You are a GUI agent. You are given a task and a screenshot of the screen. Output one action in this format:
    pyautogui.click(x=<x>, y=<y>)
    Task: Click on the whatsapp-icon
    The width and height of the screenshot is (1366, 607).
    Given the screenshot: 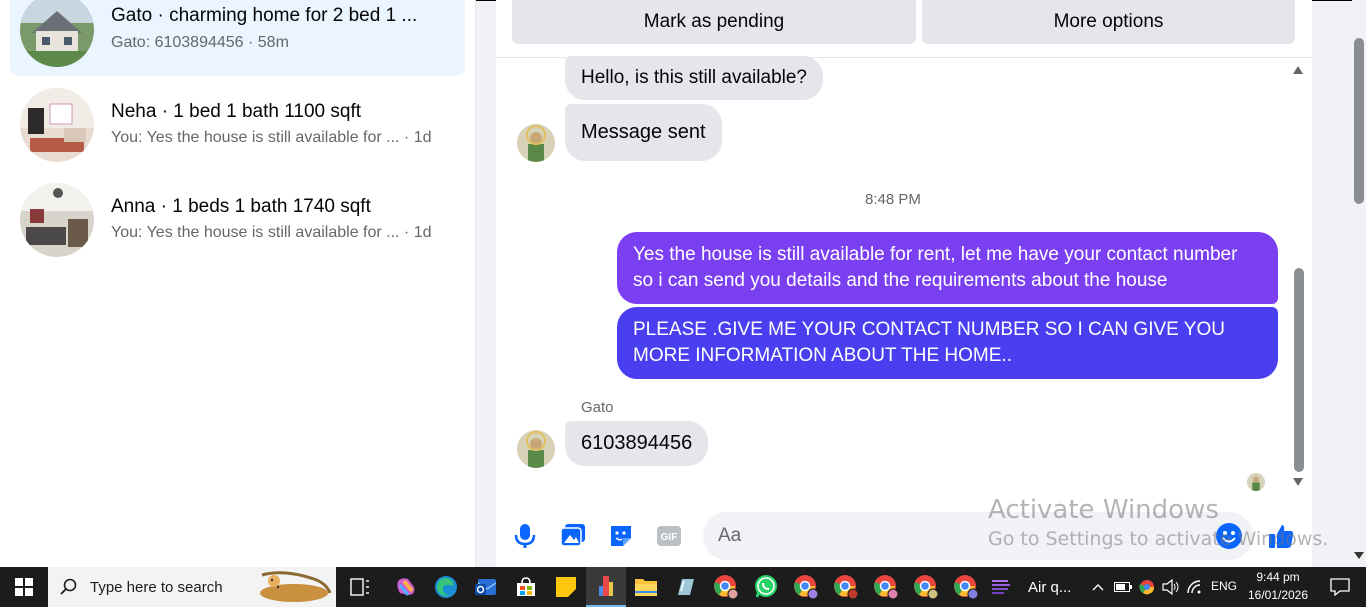 What is the action you would take?
    pyautogui.click(x=766, y=587)
    